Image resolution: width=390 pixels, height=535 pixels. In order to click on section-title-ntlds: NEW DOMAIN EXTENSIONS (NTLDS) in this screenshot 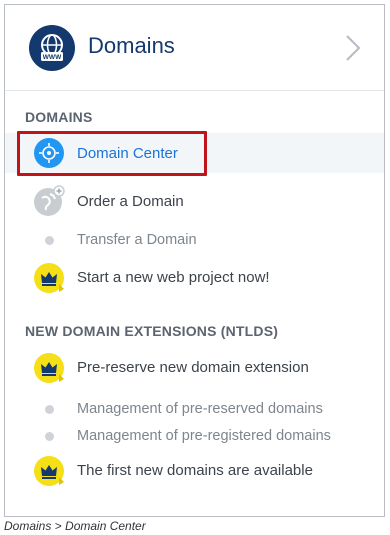, I will do `click(152, 331)`.